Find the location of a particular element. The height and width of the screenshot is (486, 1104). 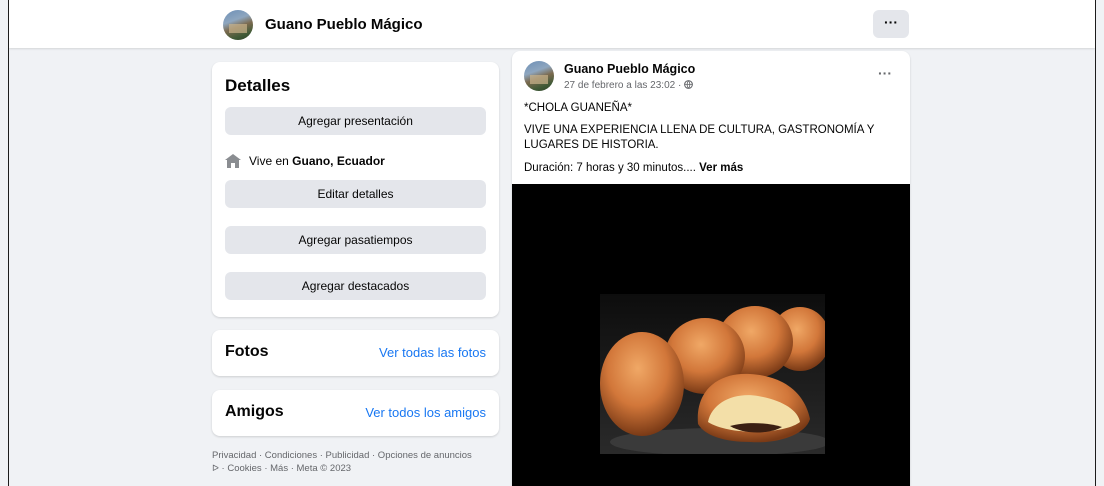

photos-card: Fotos Ver todas las fotos is located at coordinates (355, 353).